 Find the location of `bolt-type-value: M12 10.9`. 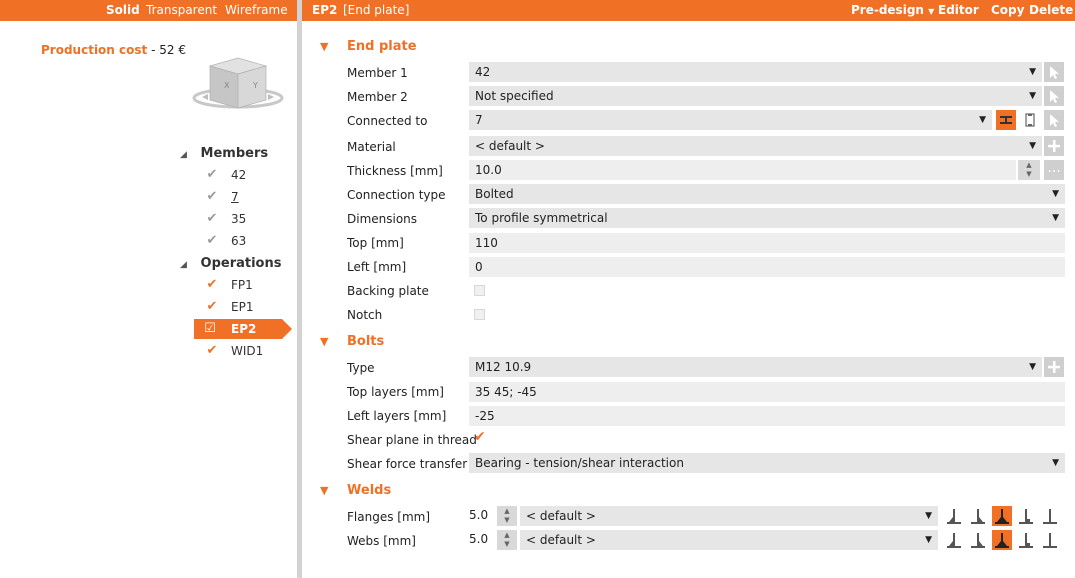

bolt-type-value: M12 10.9 is located at coordinates (503, 367).